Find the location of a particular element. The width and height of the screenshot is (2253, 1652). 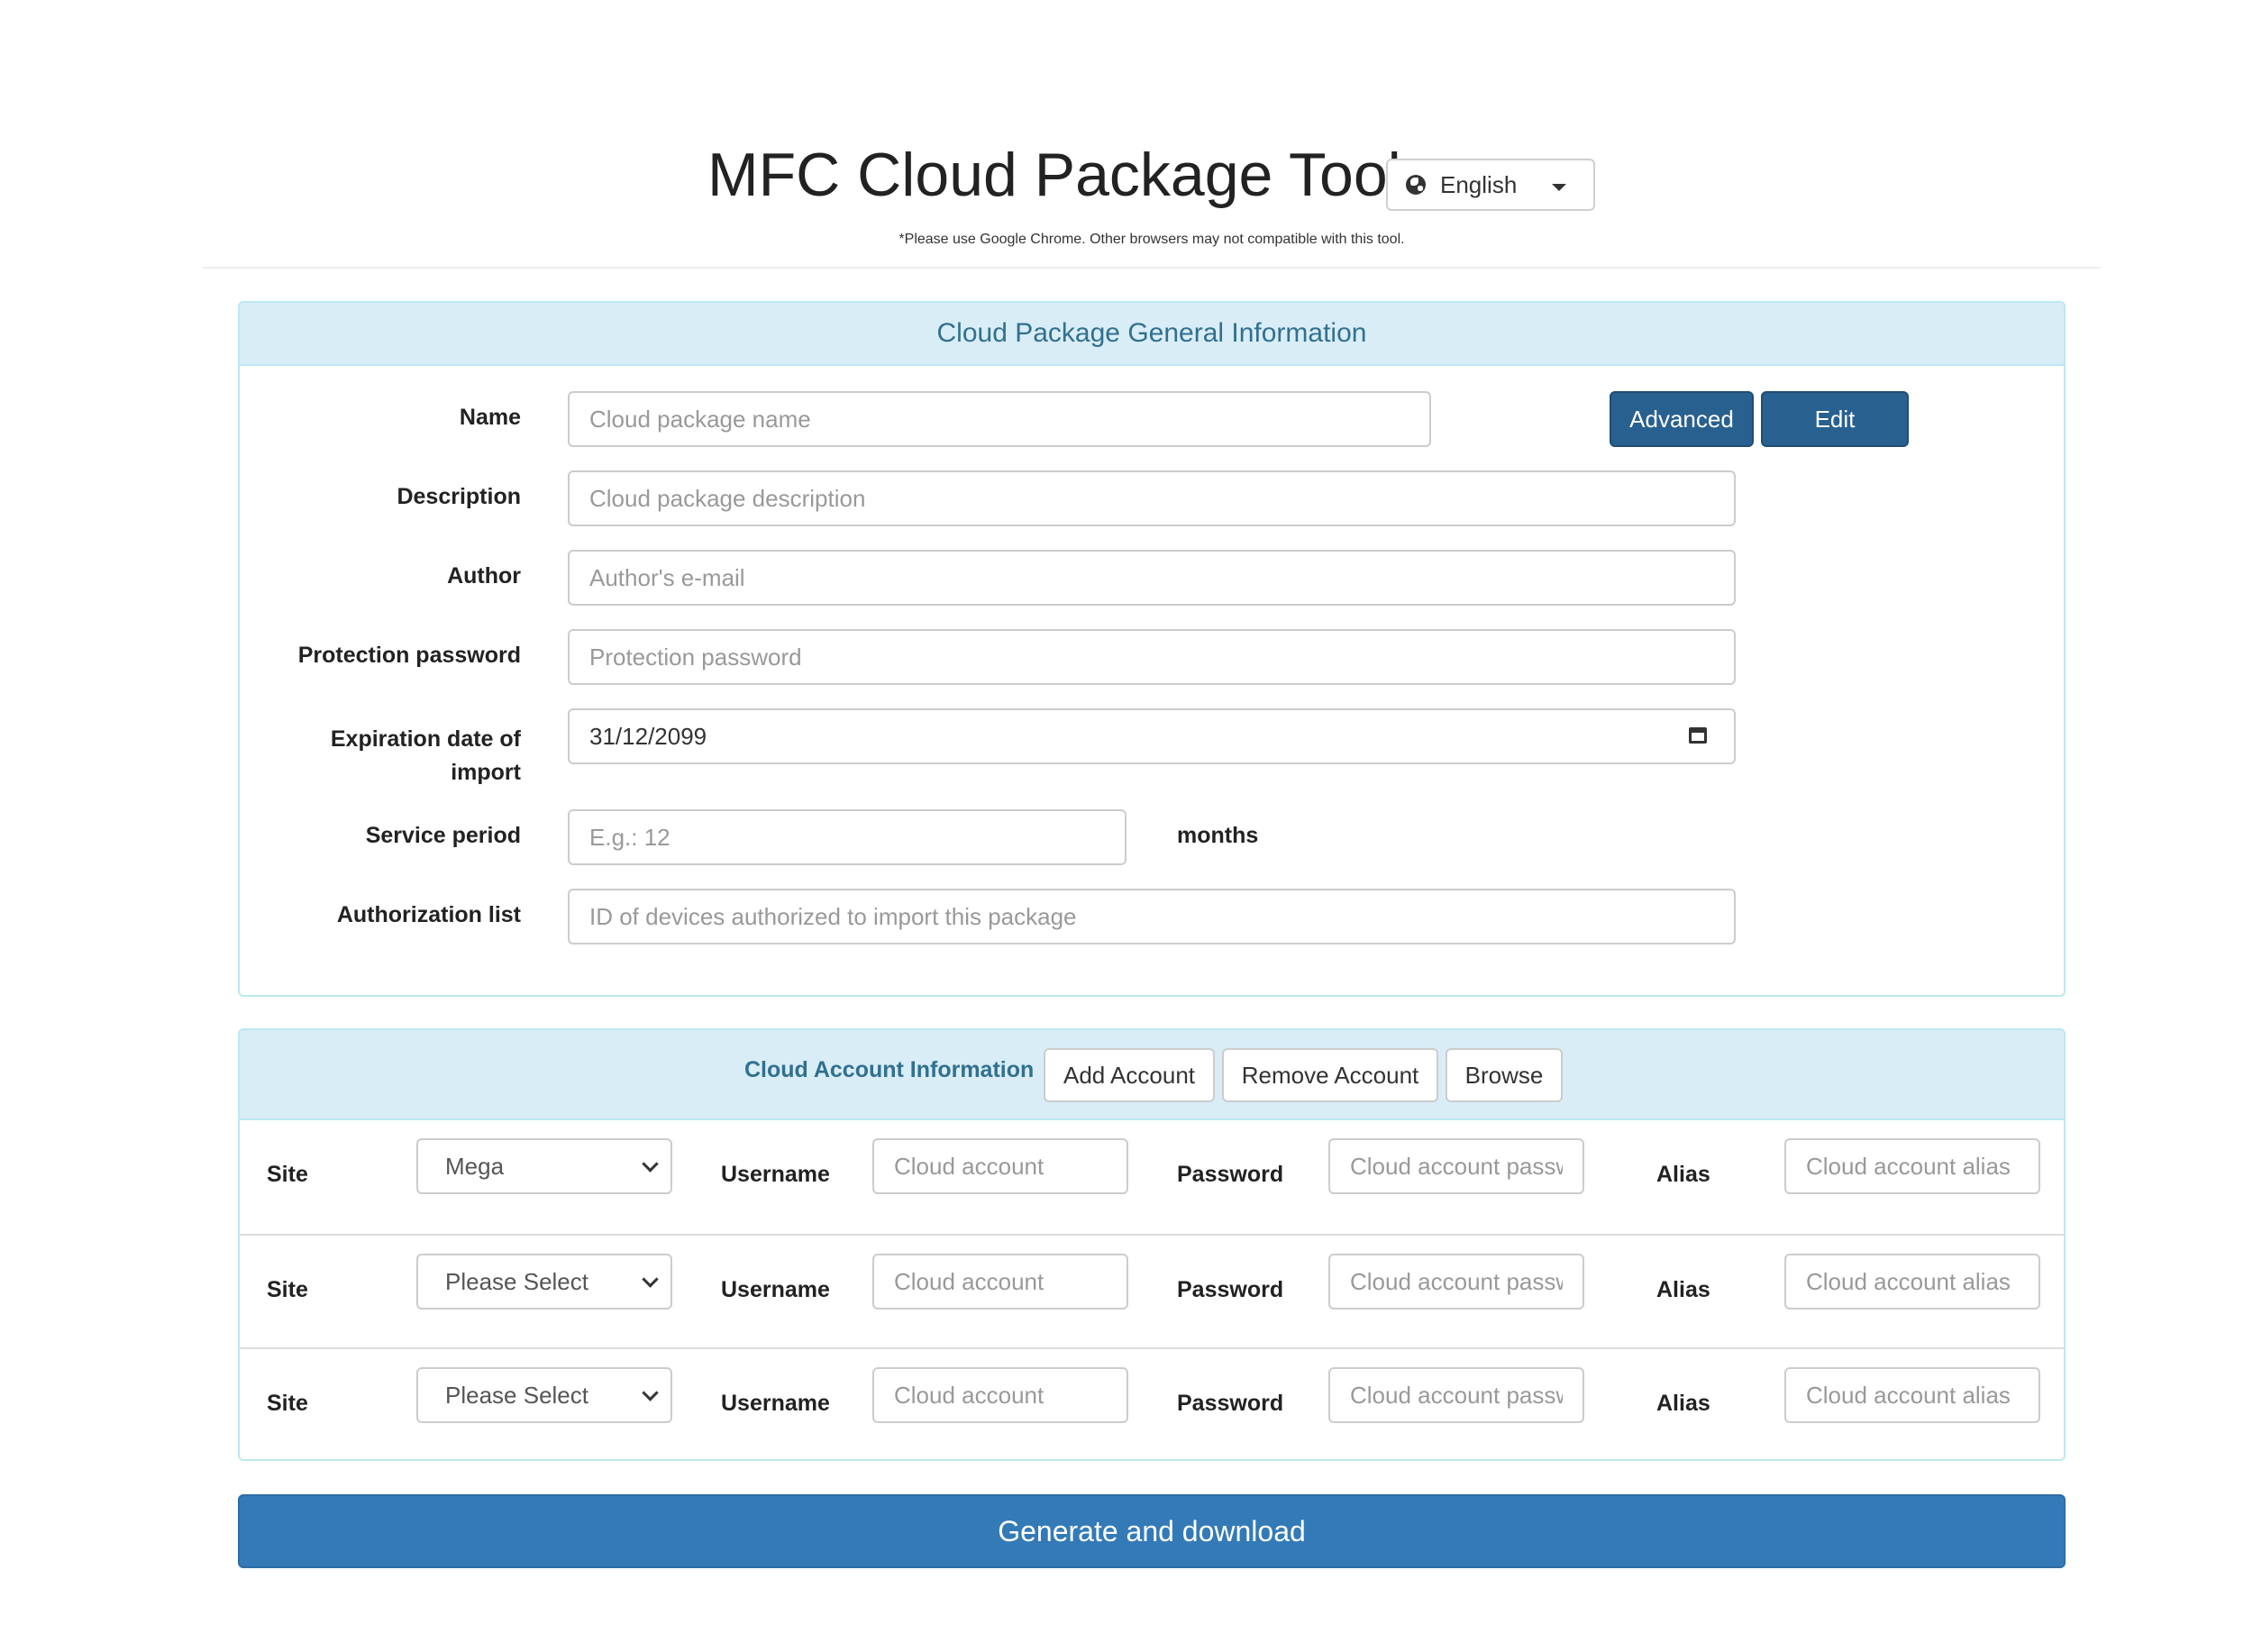

remove-account-button: Remove Account is located at coordinates (1330, 1075).